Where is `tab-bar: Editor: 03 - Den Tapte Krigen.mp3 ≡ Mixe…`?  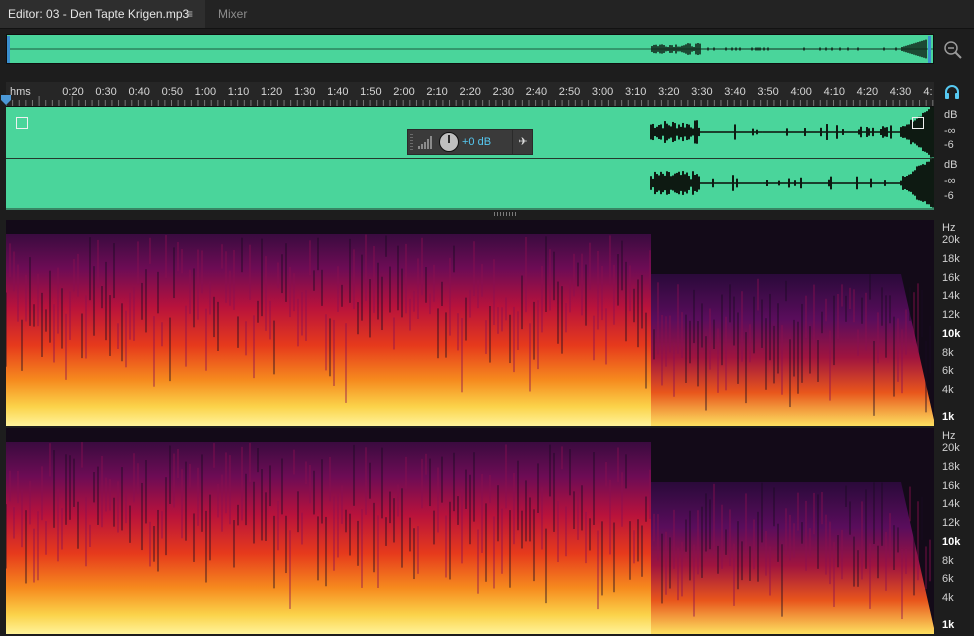 tab-bar: Editor: 03 - Den Tapte Krigen.mp3 ≡ Mixe… is located at coordinates (487, 14).